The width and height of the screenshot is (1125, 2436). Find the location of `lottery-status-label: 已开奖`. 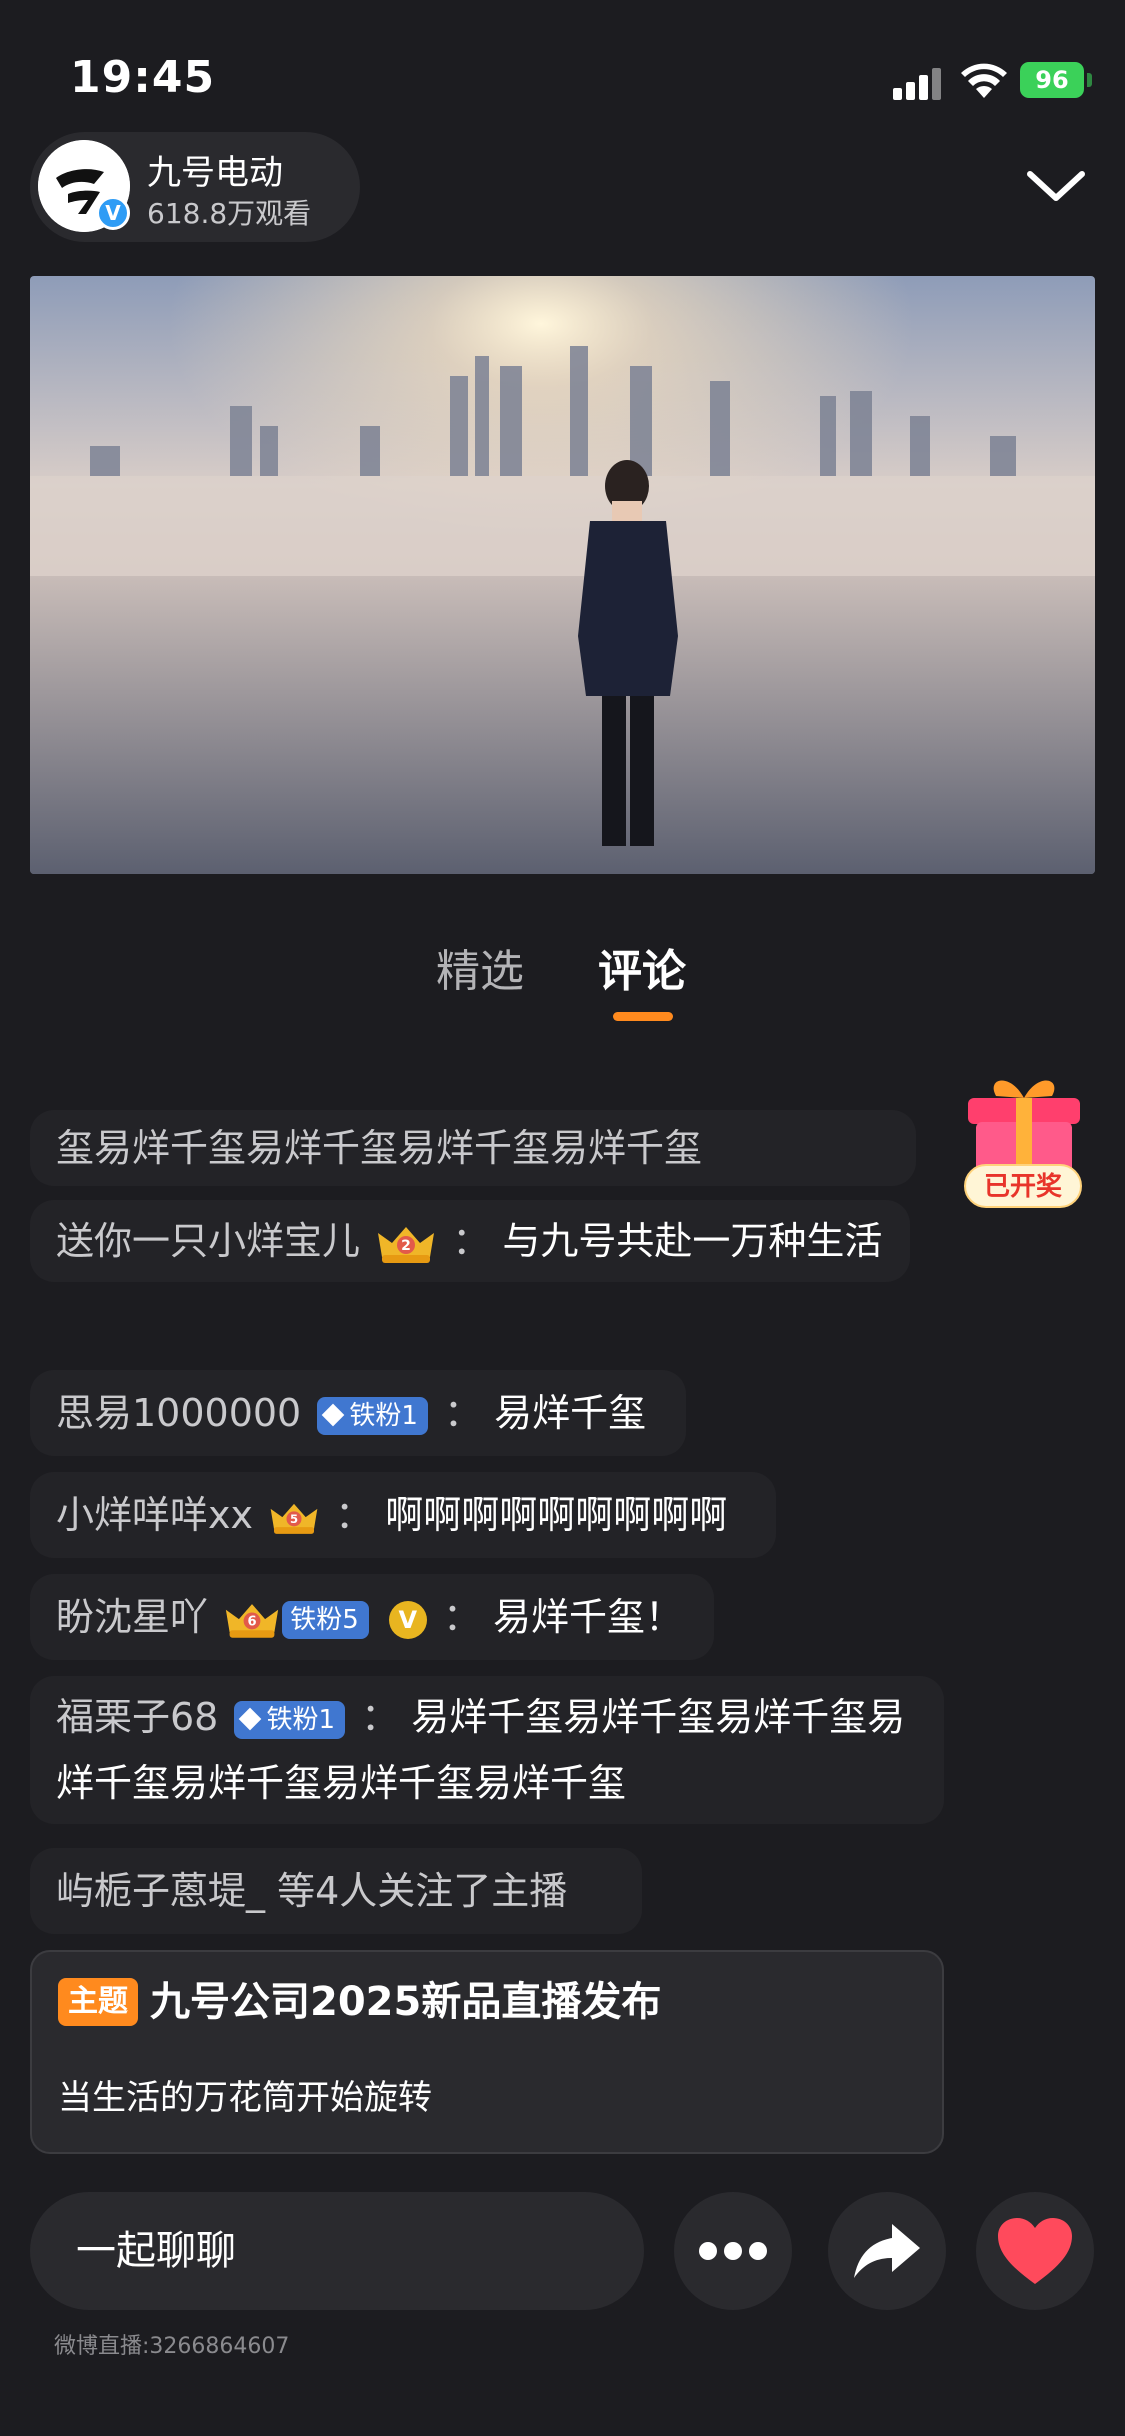

lottery-status-label: 已开奖 is located at coordinates (1023, 1186).